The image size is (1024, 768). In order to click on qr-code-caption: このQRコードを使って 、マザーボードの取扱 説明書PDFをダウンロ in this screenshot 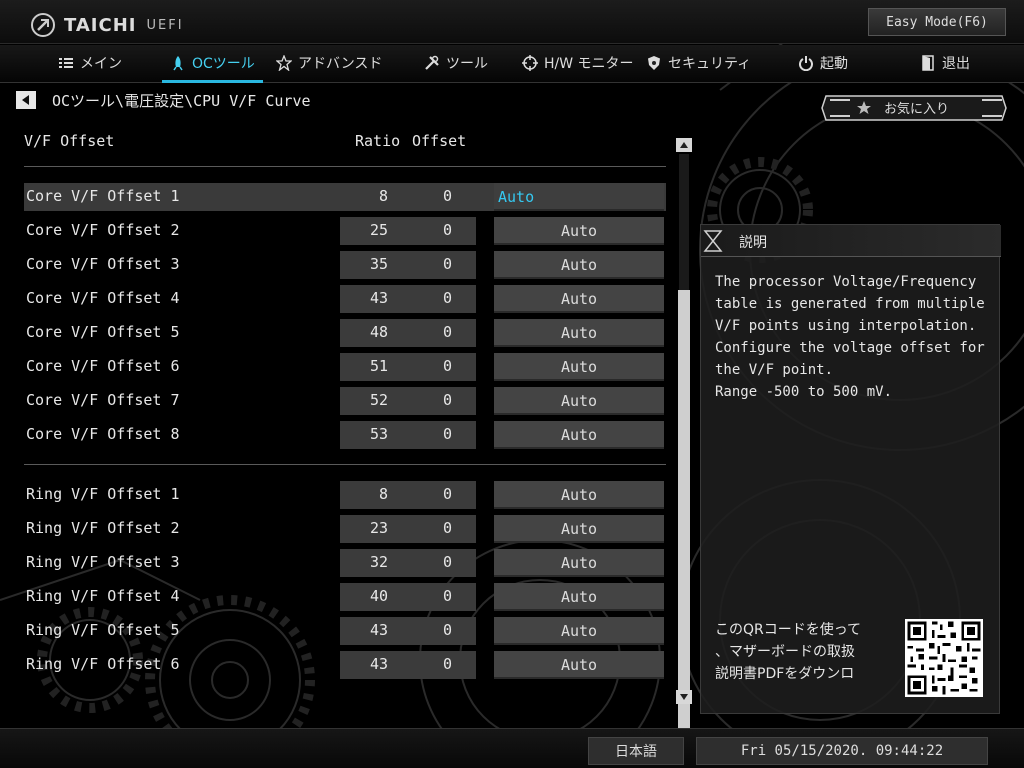, I will do `click(788, 652)`.